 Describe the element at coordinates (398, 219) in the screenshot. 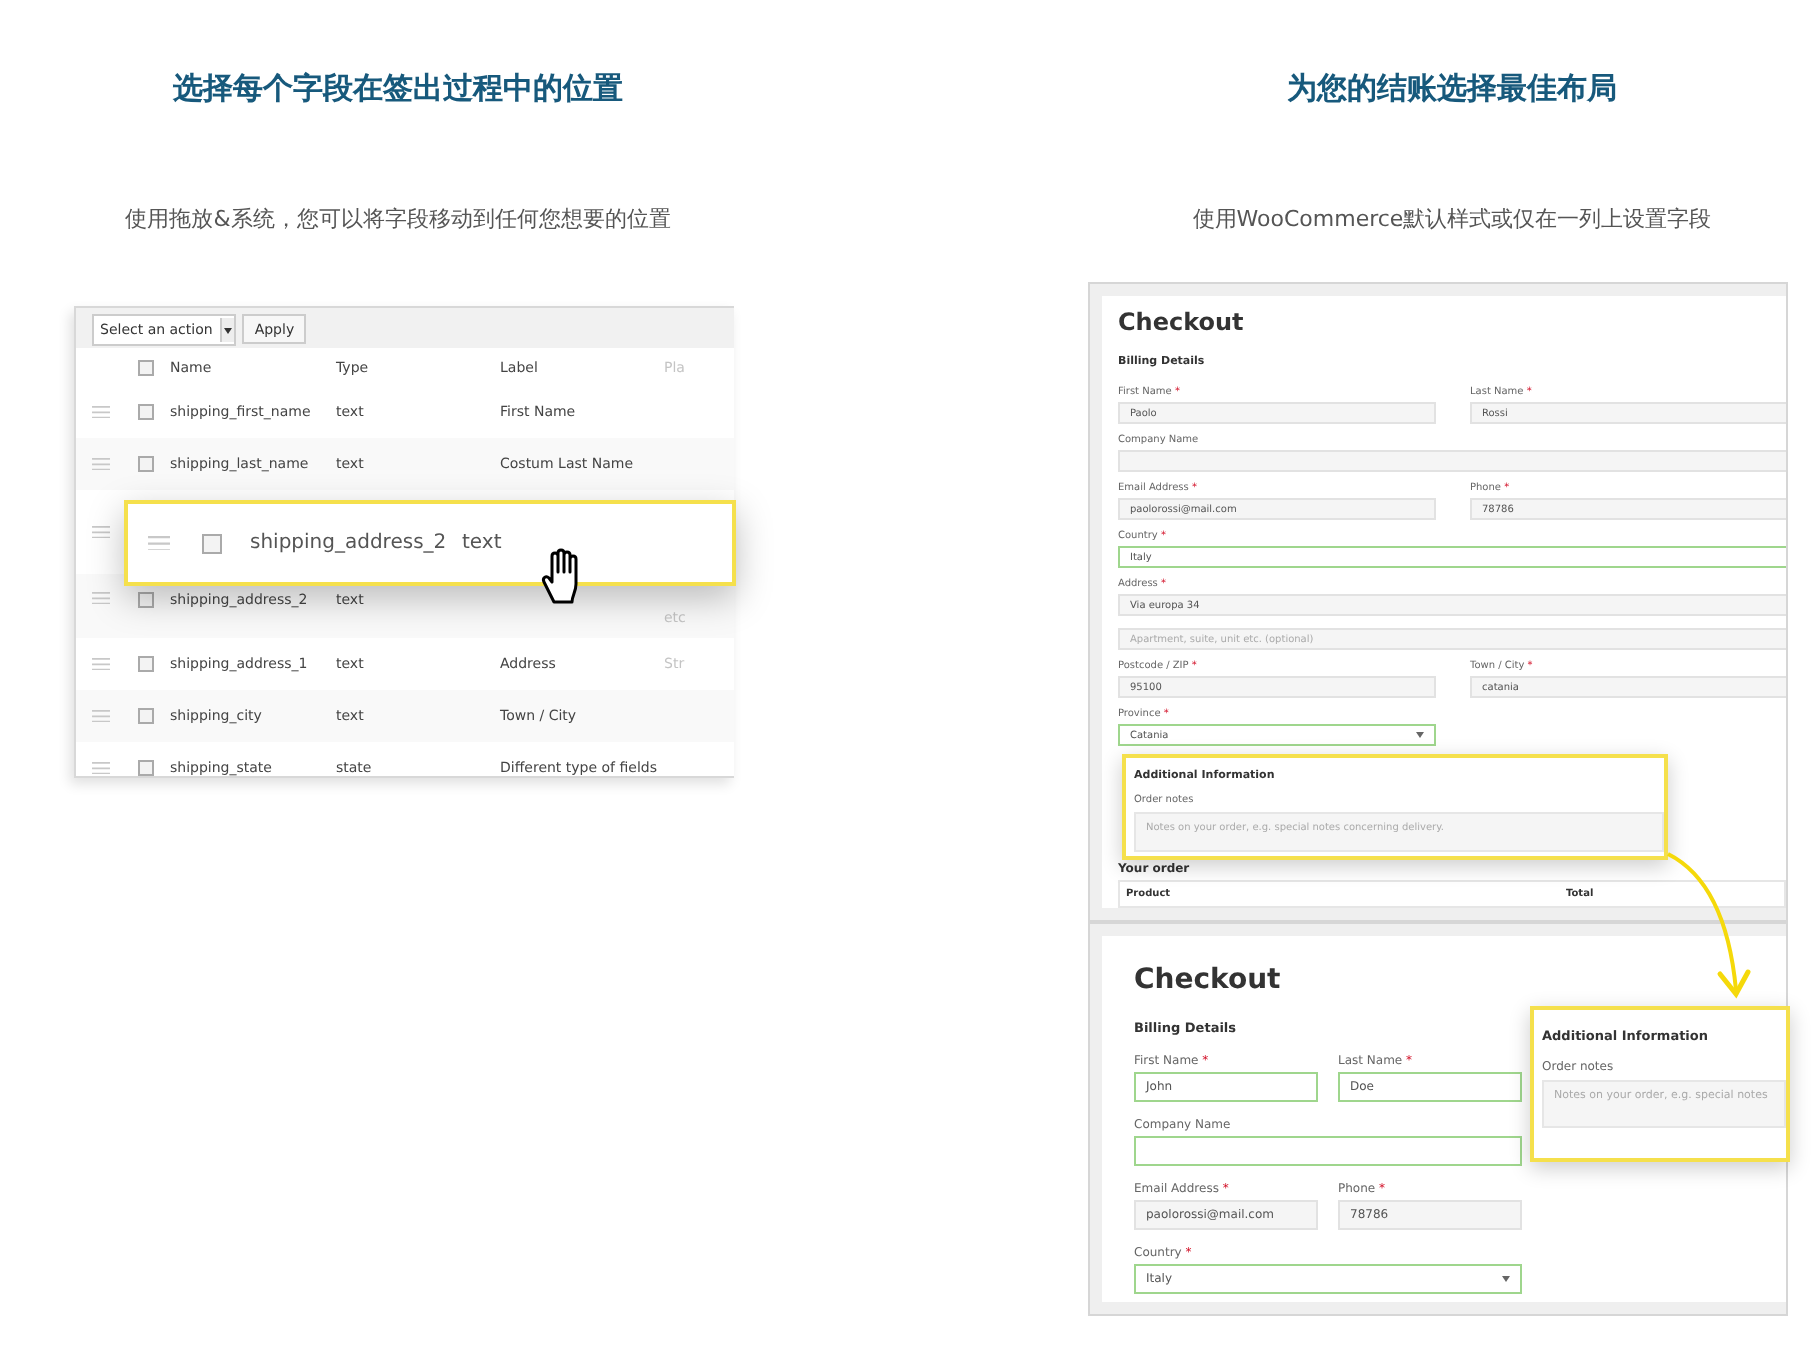

I see `section-description: 使用拖放&系统，您可以将字段移动到任何您想要的位置` at that location.